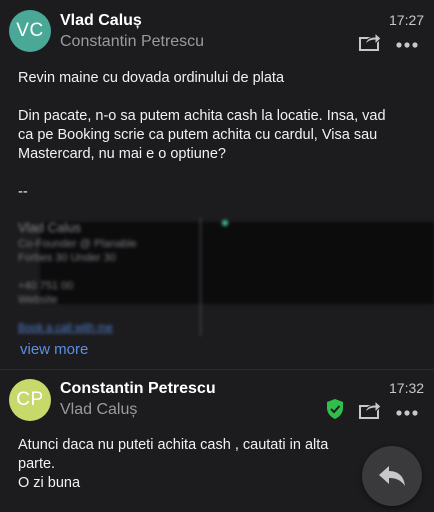  Describe the element at coordinates (65, 328) in the screenshot. I see `book-call-link: Book a call with me` at that location.